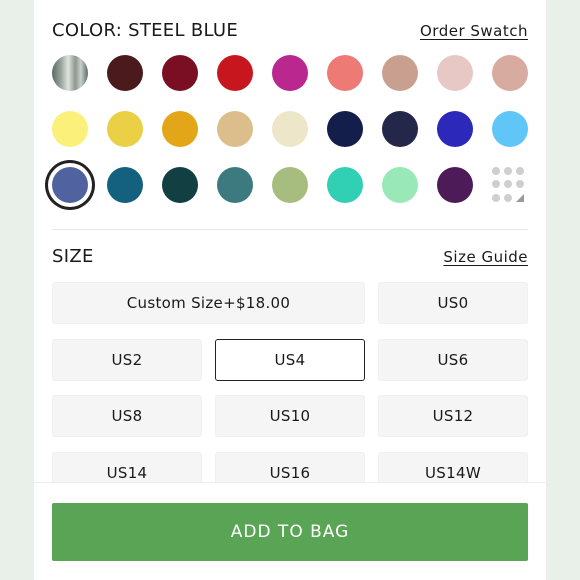  Describe the element at coordinates (127, 359) in the screenshot. I see `size-option-us2: US2` at that location.